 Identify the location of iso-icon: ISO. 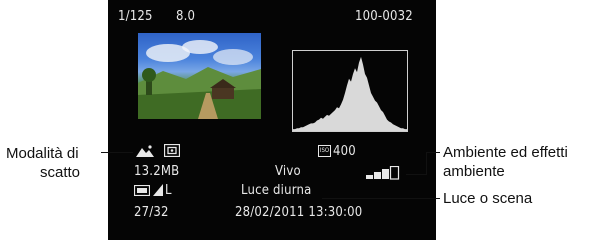
(324, 151).